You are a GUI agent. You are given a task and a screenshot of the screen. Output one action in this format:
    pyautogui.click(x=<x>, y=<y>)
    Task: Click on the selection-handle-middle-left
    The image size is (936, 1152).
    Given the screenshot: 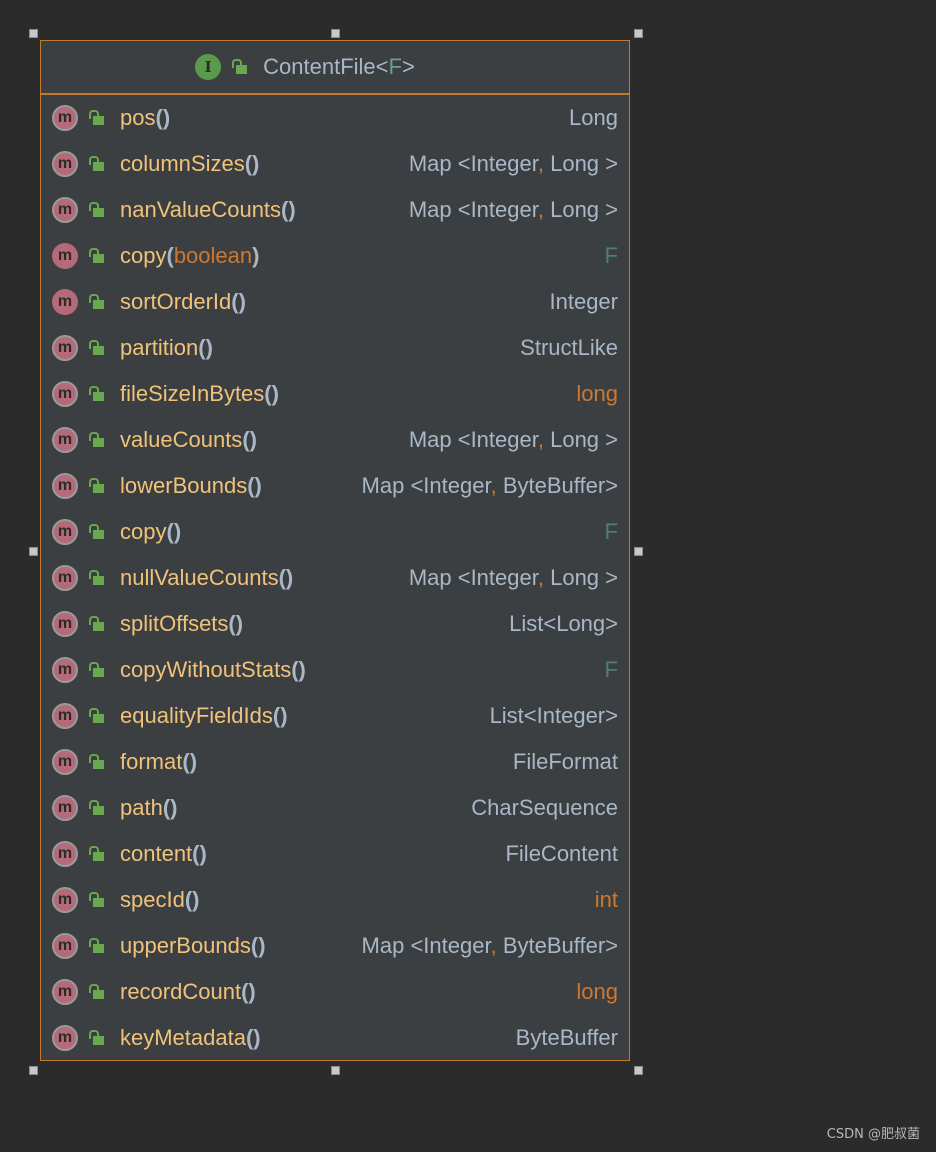 What is the action you would take?
    pyautogui.click(x=33, y=551)
    